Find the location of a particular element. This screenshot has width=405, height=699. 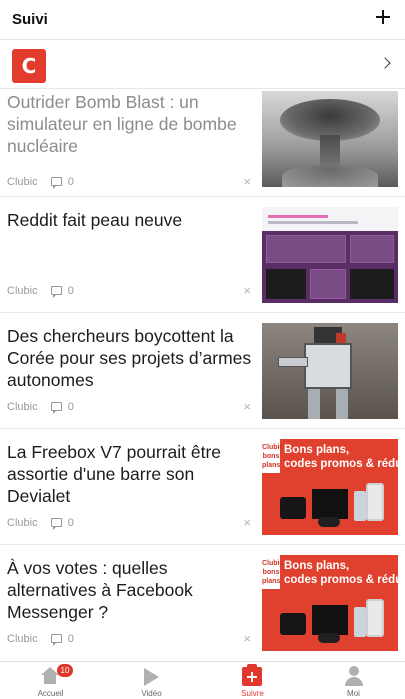

reddit-redesign-screenshot is located at coordinates (330, 255).